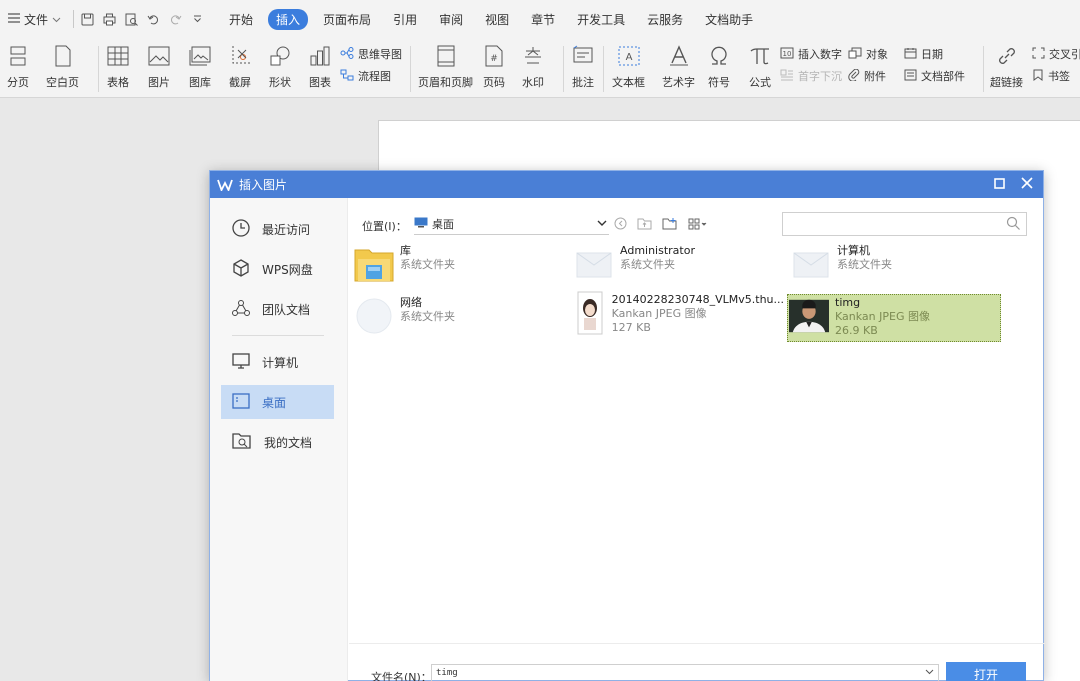  I want to click on print-preview-icon, so click(131, 19).